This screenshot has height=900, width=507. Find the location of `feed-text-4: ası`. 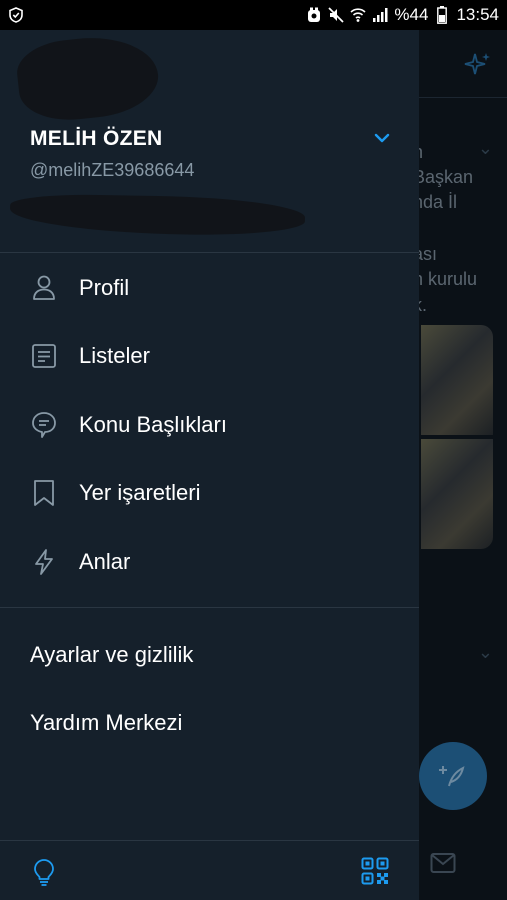

feed-text-4: ası is located at coordinates (428, 254).